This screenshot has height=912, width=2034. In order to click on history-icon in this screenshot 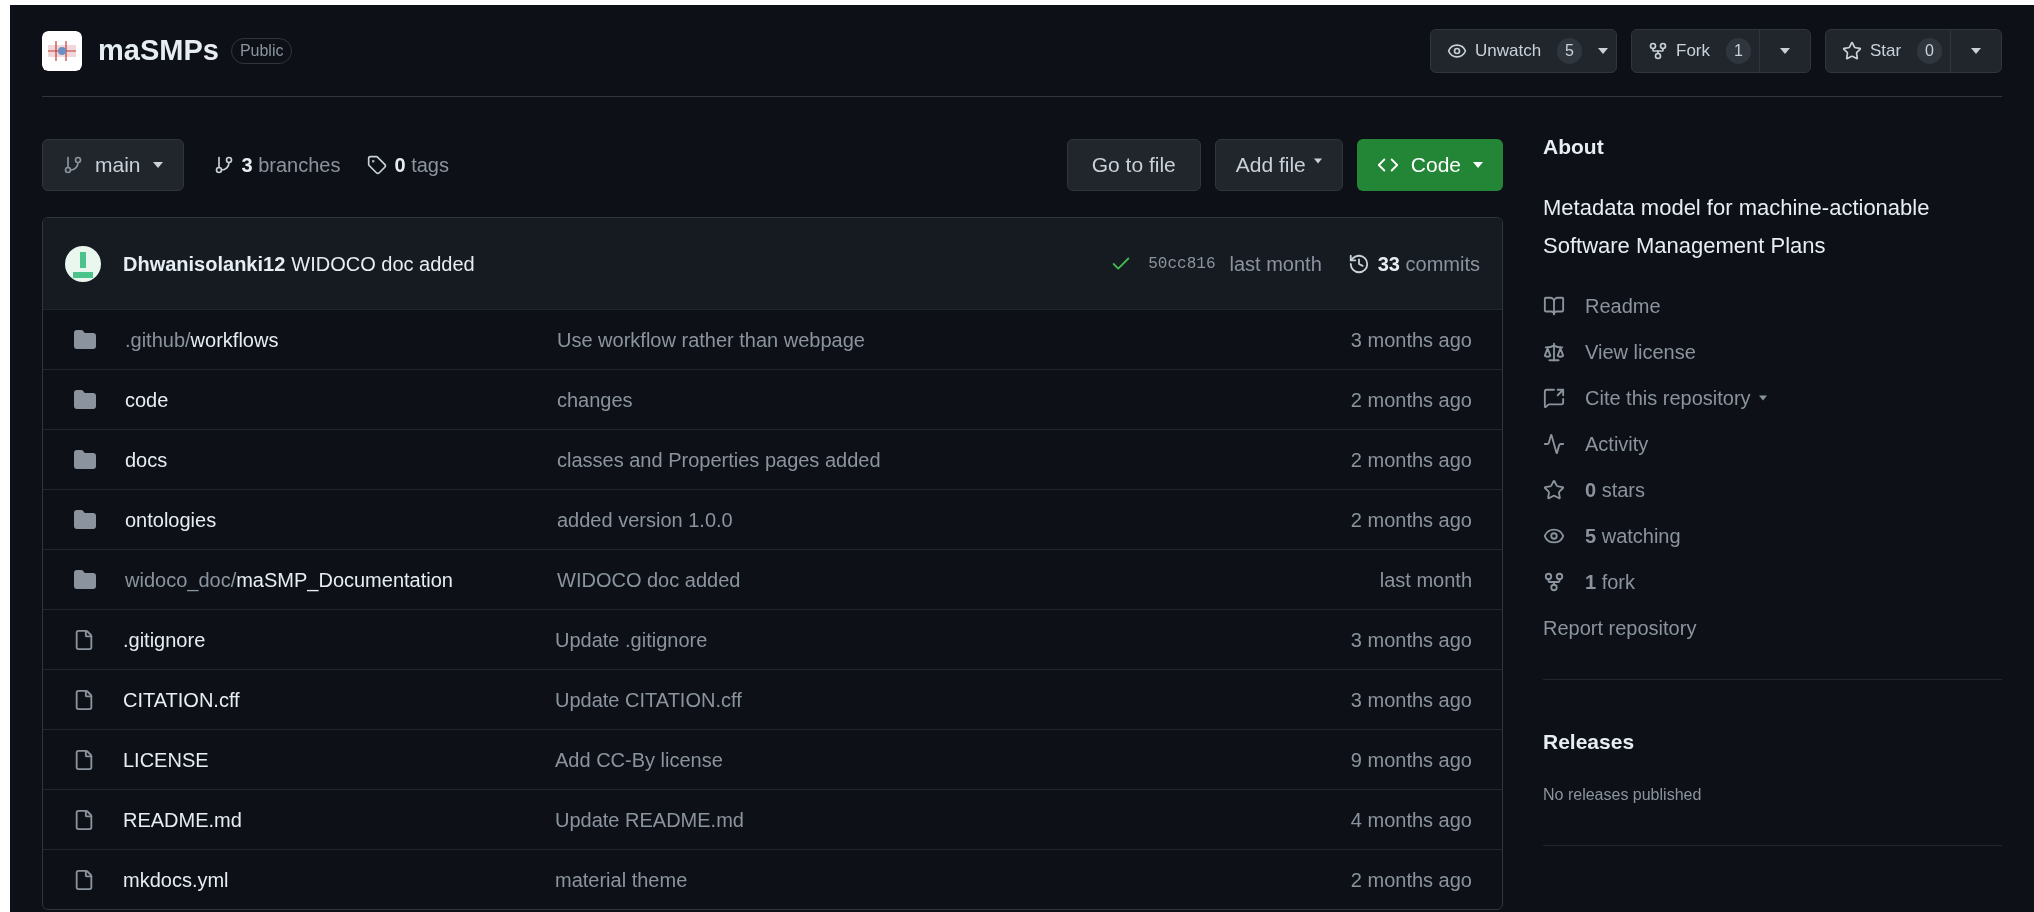, I will do `click(1358, 263)`.